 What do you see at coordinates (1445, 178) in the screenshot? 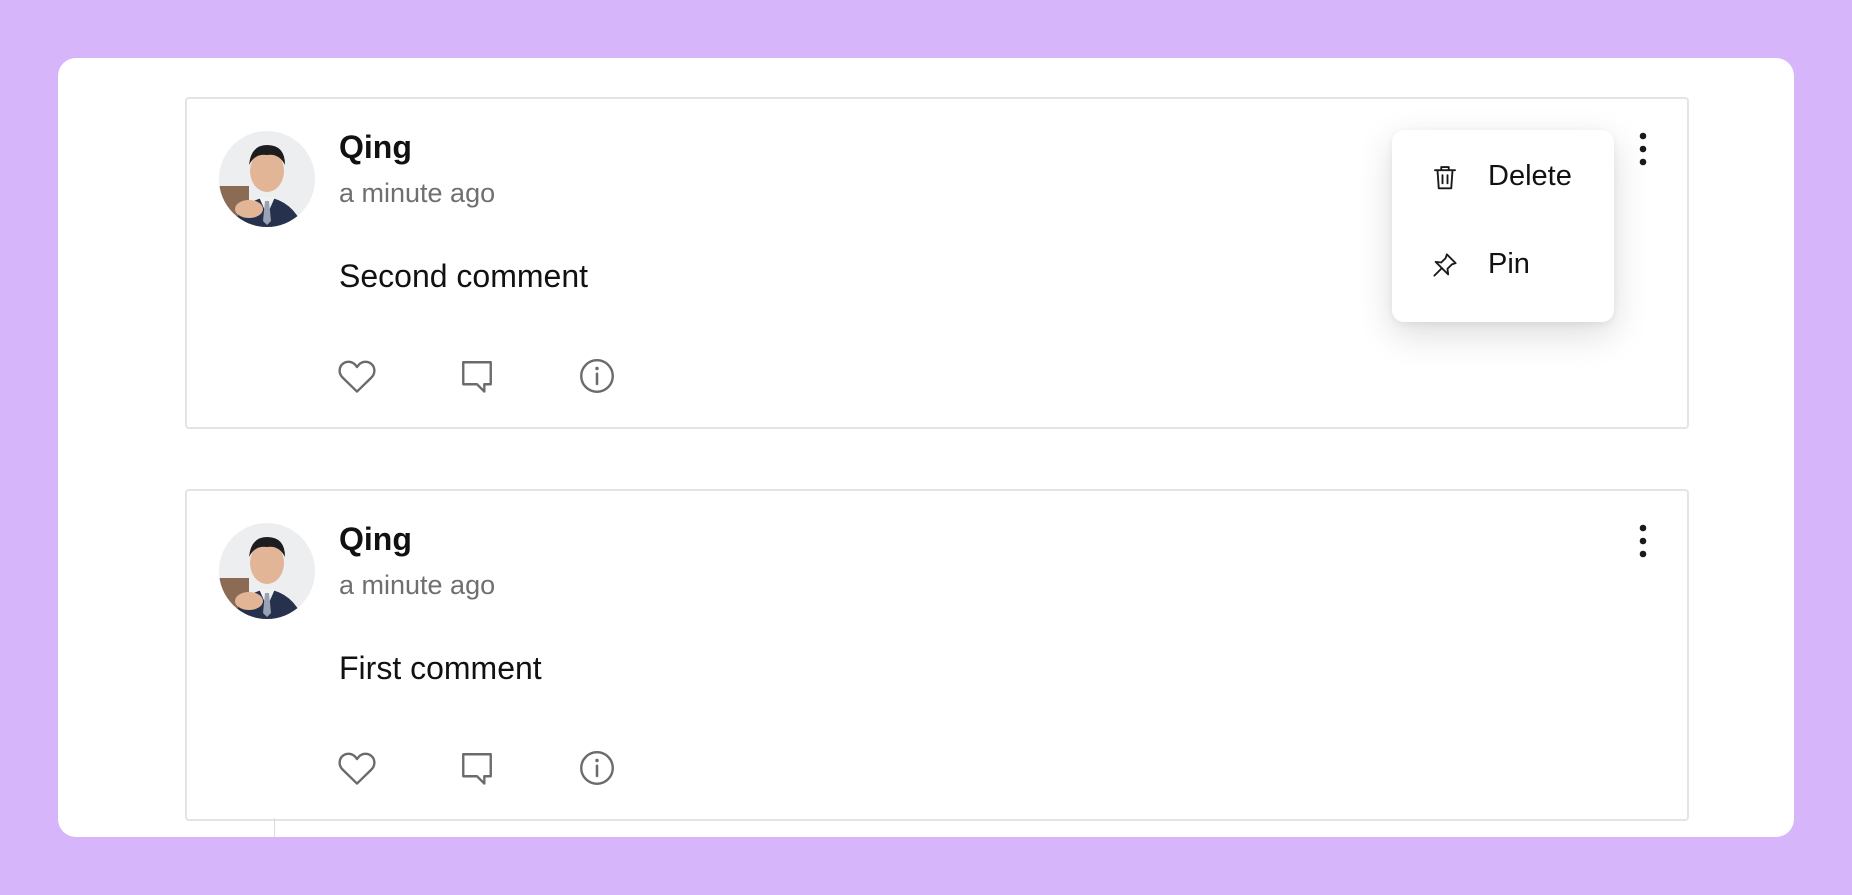
I see `trash-icon` at bounding box center [1445, 178].